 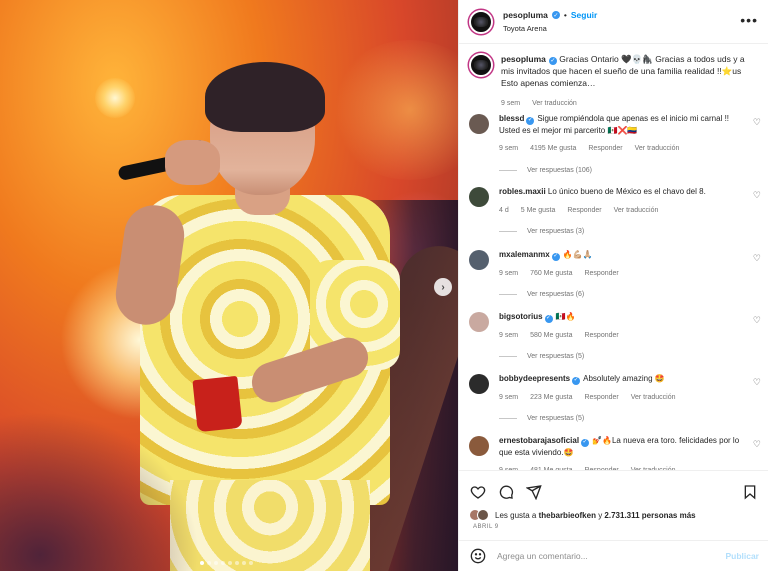 What do you see at coordinates (443, 287) in the screenshot?
I see `next-photo-button: ›` at bounding box center [443, 287].